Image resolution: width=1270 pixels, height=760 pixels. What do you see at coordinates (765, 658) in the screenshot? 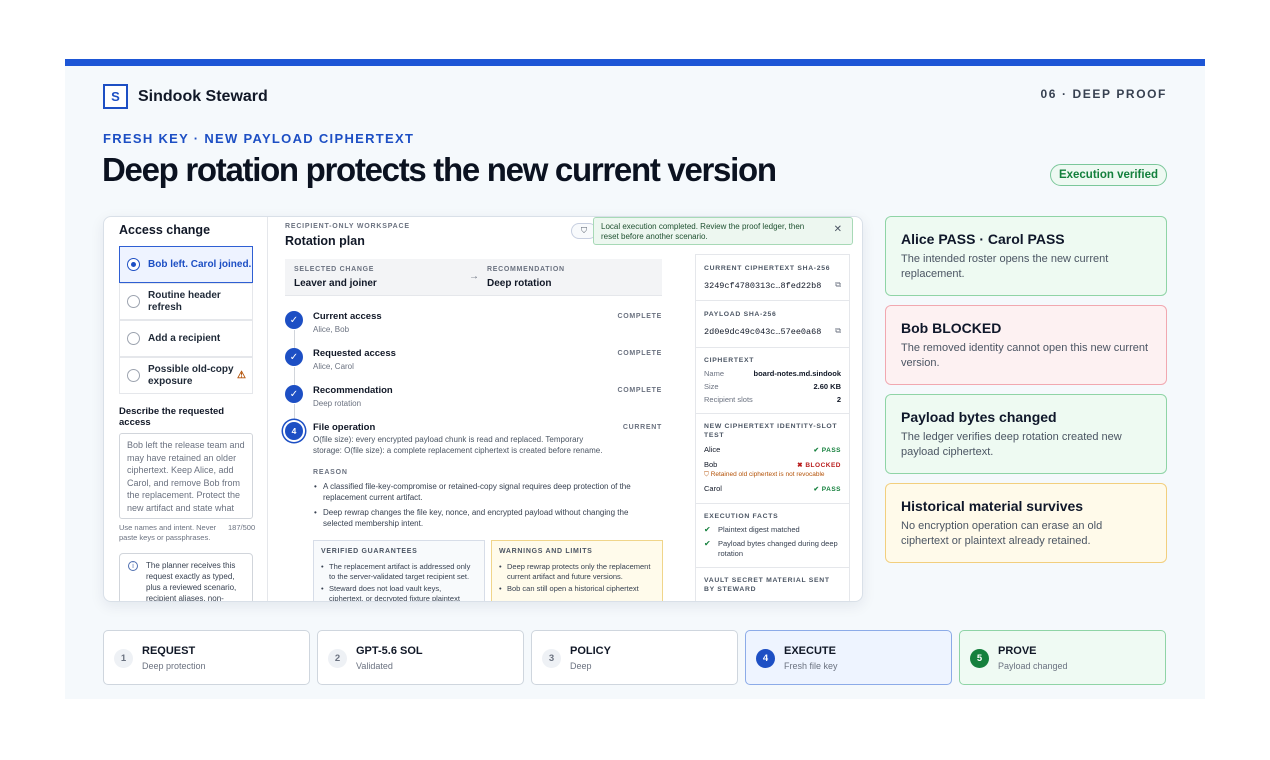
I see `step-number: 4` at bounding box center [765, 658].